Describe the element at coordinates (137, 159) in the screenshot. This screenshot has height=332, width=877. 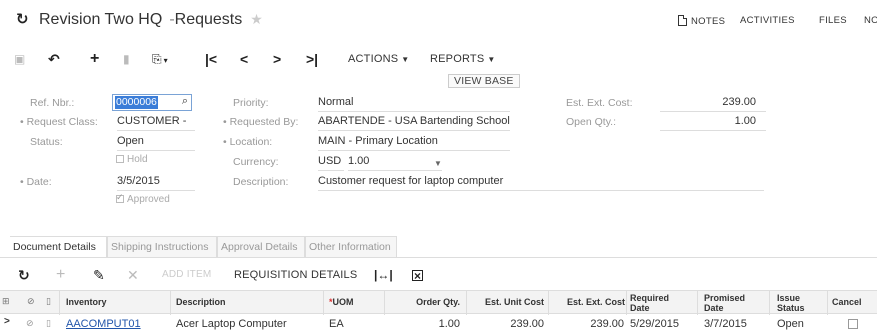
I see `hold-label: Hold` at that location.